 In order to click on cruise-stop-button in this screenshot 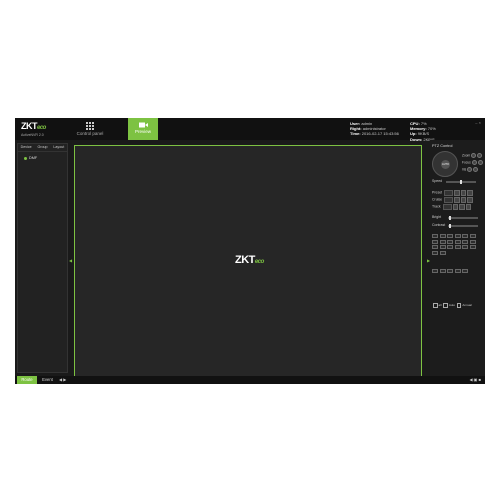, I will do `click(470, 200)`.